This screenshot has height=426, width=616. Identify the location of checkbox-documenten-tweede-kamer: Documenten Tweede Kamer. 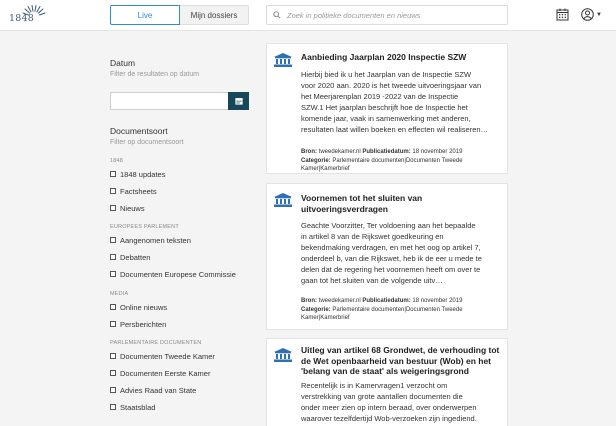
(162, 356).